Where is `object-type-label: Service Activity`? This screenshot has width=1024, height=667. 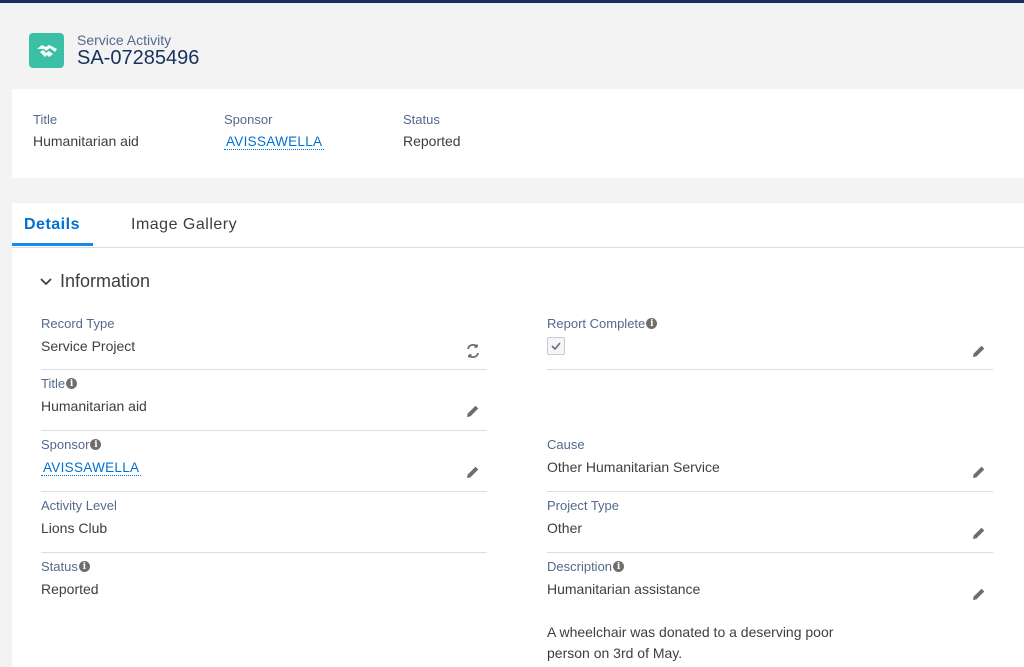
object-type-label: Service Activity is located at coordinates (124, 40).